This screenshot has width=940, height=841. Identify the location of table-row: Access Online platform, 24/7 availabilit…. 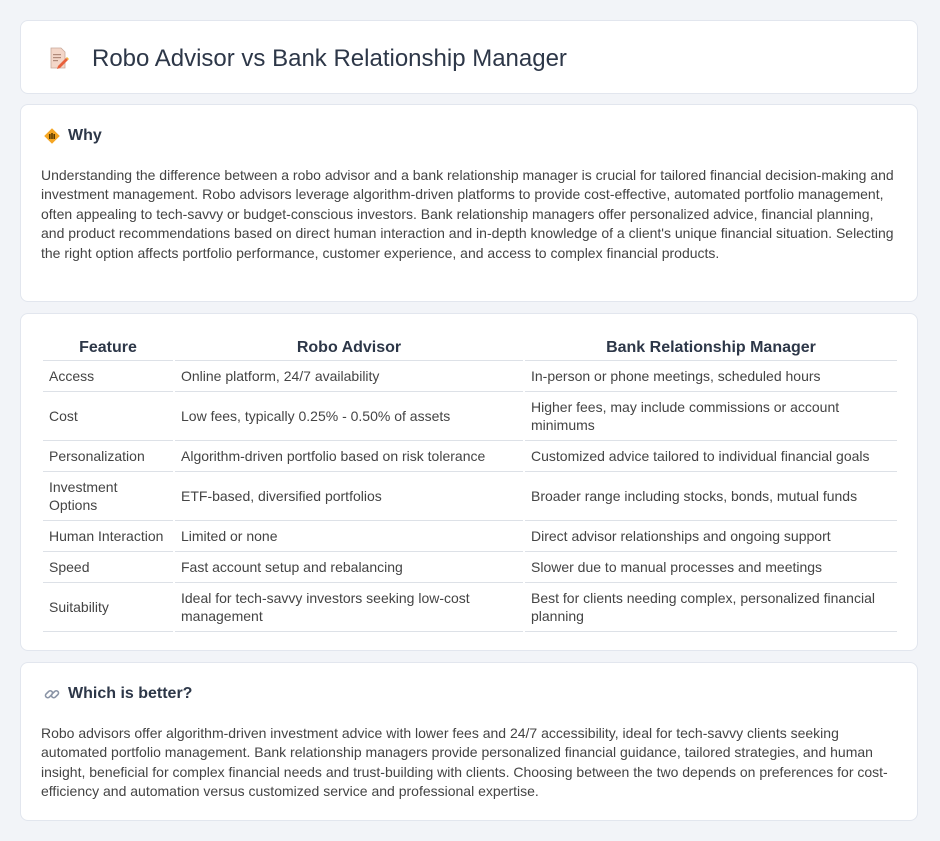
(470, 376).